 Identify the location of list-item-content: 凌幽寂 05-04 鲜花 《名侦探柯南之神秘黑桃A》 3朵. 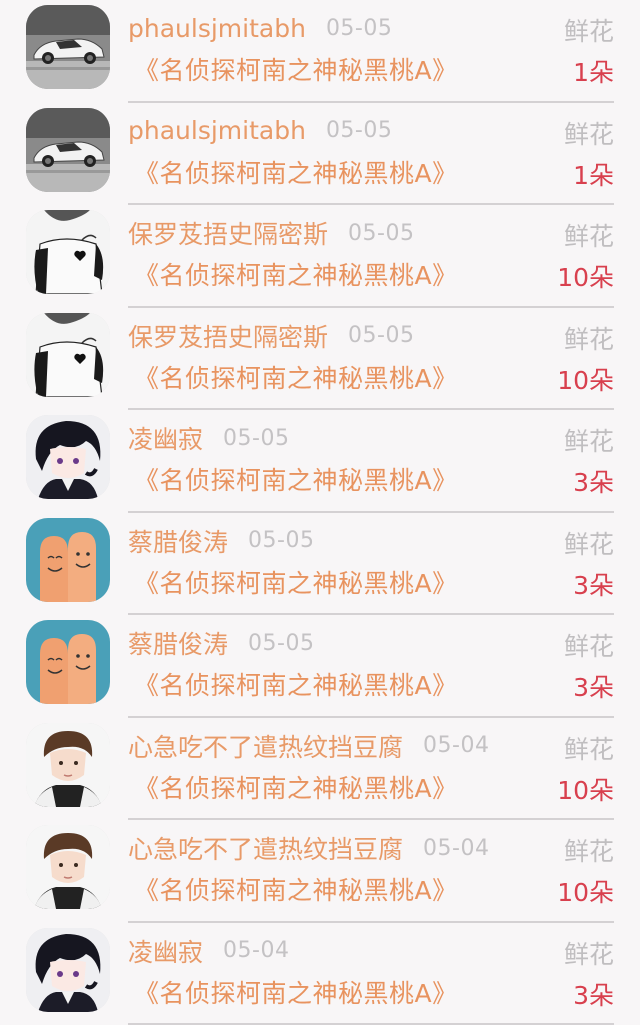
(371, 974).